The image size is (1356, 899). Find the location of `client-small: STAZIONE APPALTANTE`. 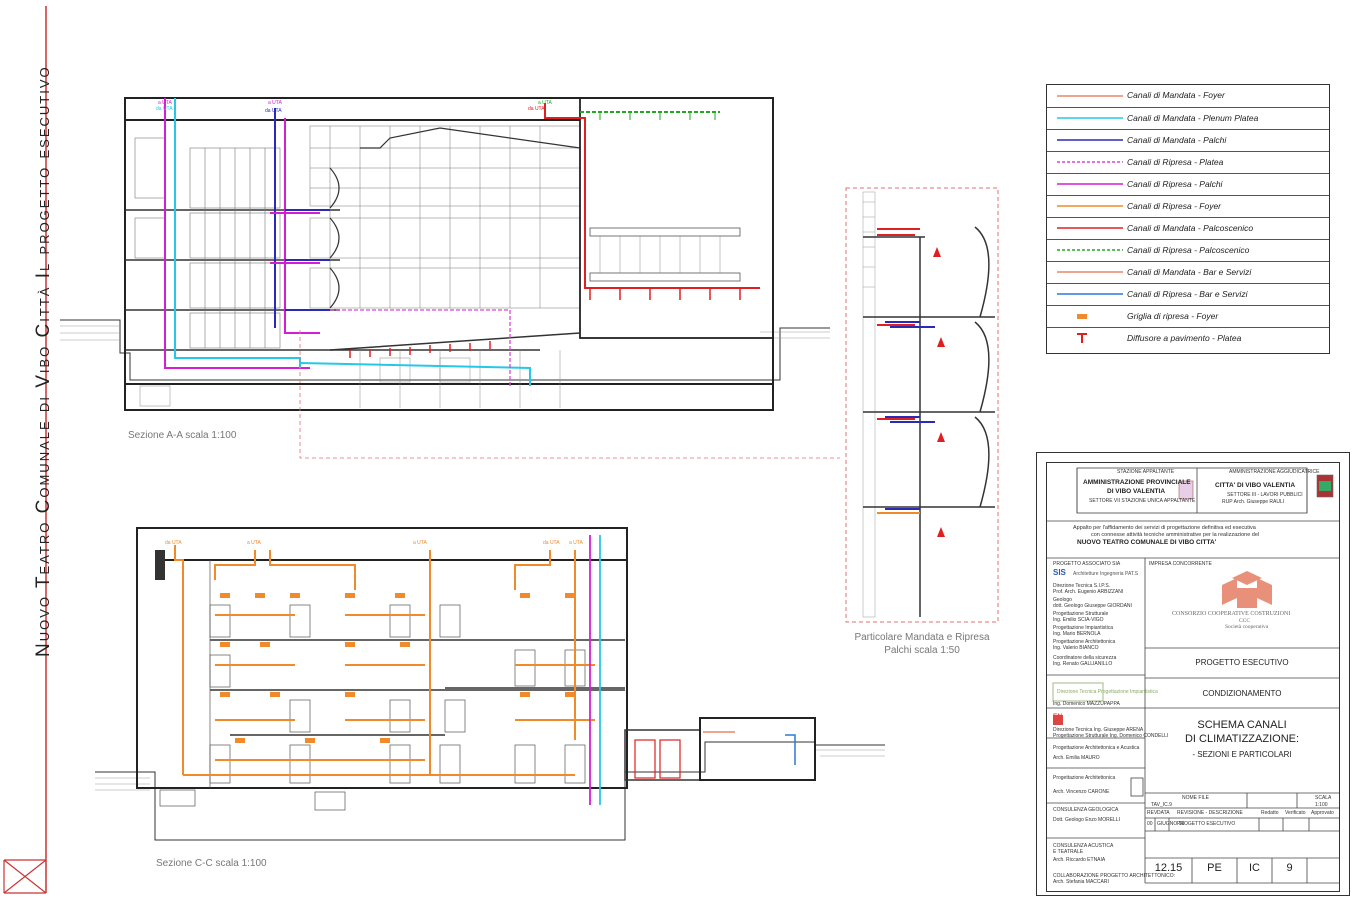

client-small: STAZIONE APPALTANTE is located at coordinates (1146, 472).